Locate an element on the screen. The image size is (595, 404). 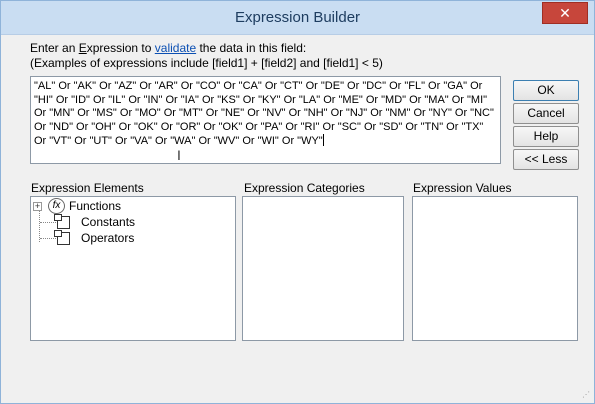
ok-button: OK is located at coordinates (546, 90).